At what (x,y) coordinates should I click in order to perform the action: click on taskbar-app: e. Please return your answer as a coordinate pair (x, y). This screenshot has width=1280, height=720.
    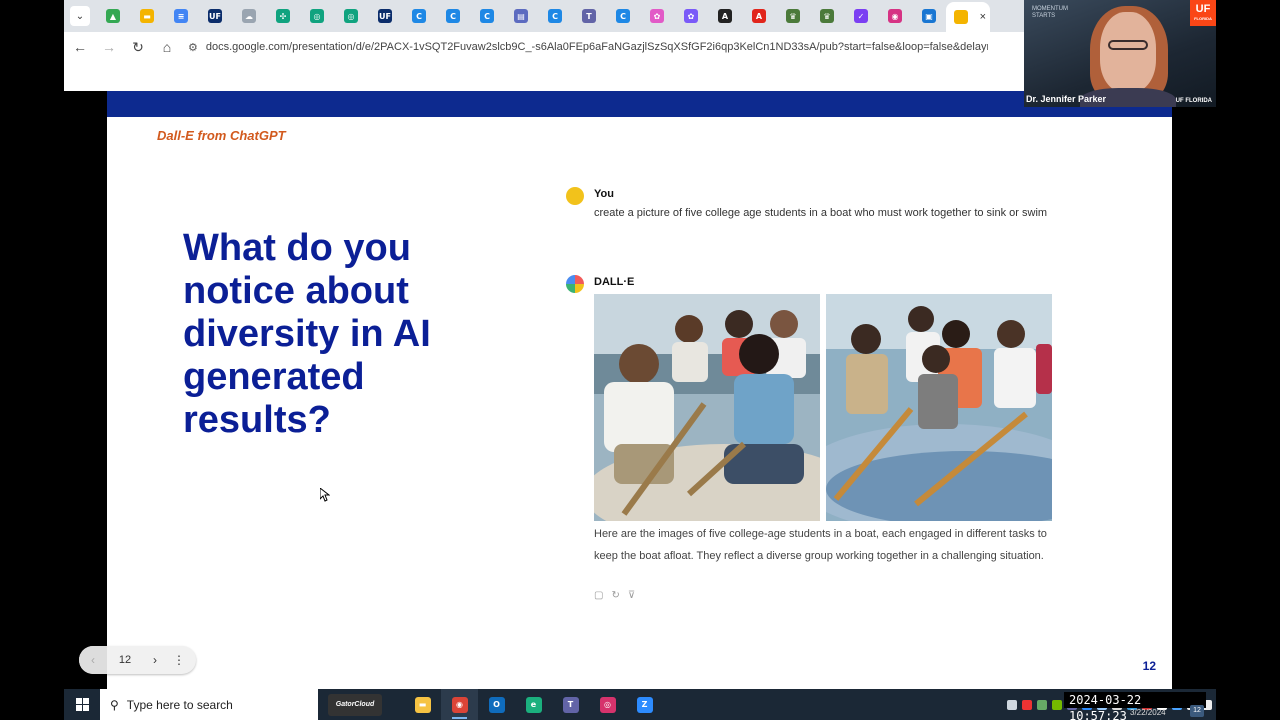
    Looking at the image, I should click on (533, 704).